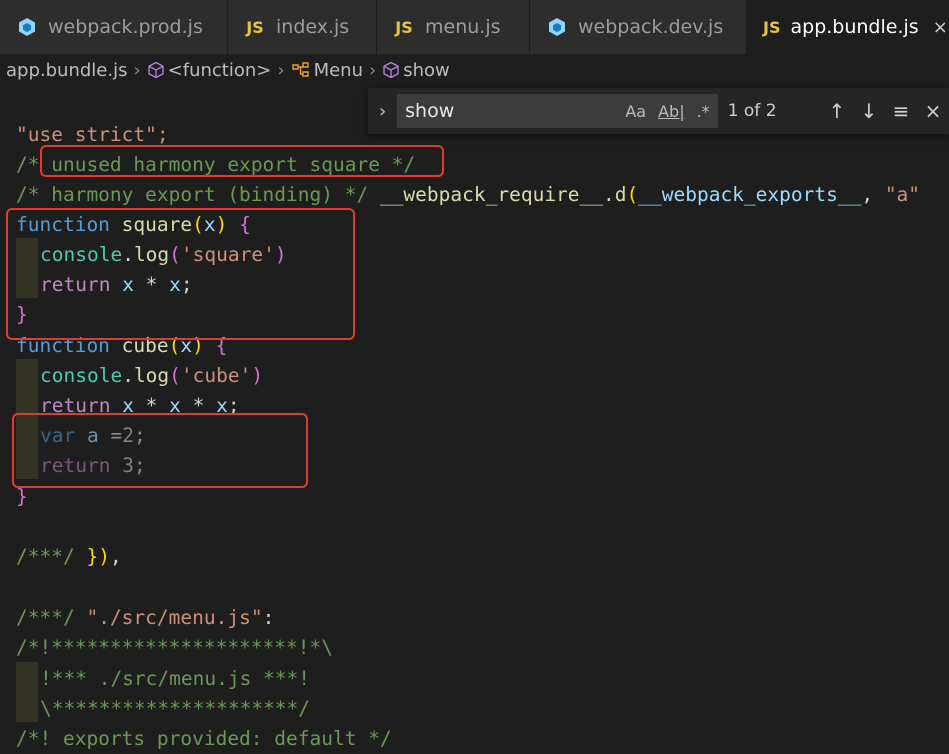  What do you see at coordinates (145, 617) in the screenshot?
I see `code-line: /***/ "./src/menu.js":` at bounding box center [145, 617].